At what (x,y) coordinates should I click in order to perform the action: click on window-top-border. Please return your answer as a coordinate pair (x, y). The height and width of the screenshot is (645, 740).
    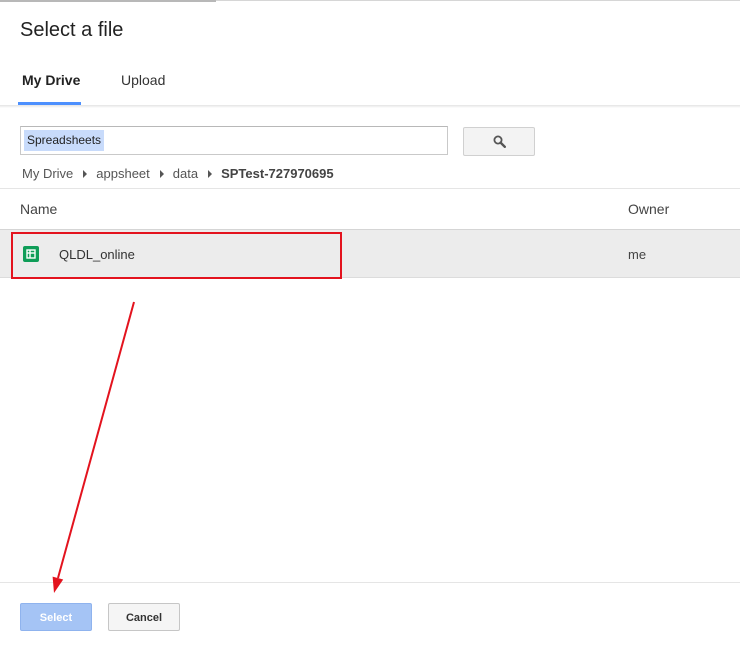
    Looking at the image, I should click on (370, 1).